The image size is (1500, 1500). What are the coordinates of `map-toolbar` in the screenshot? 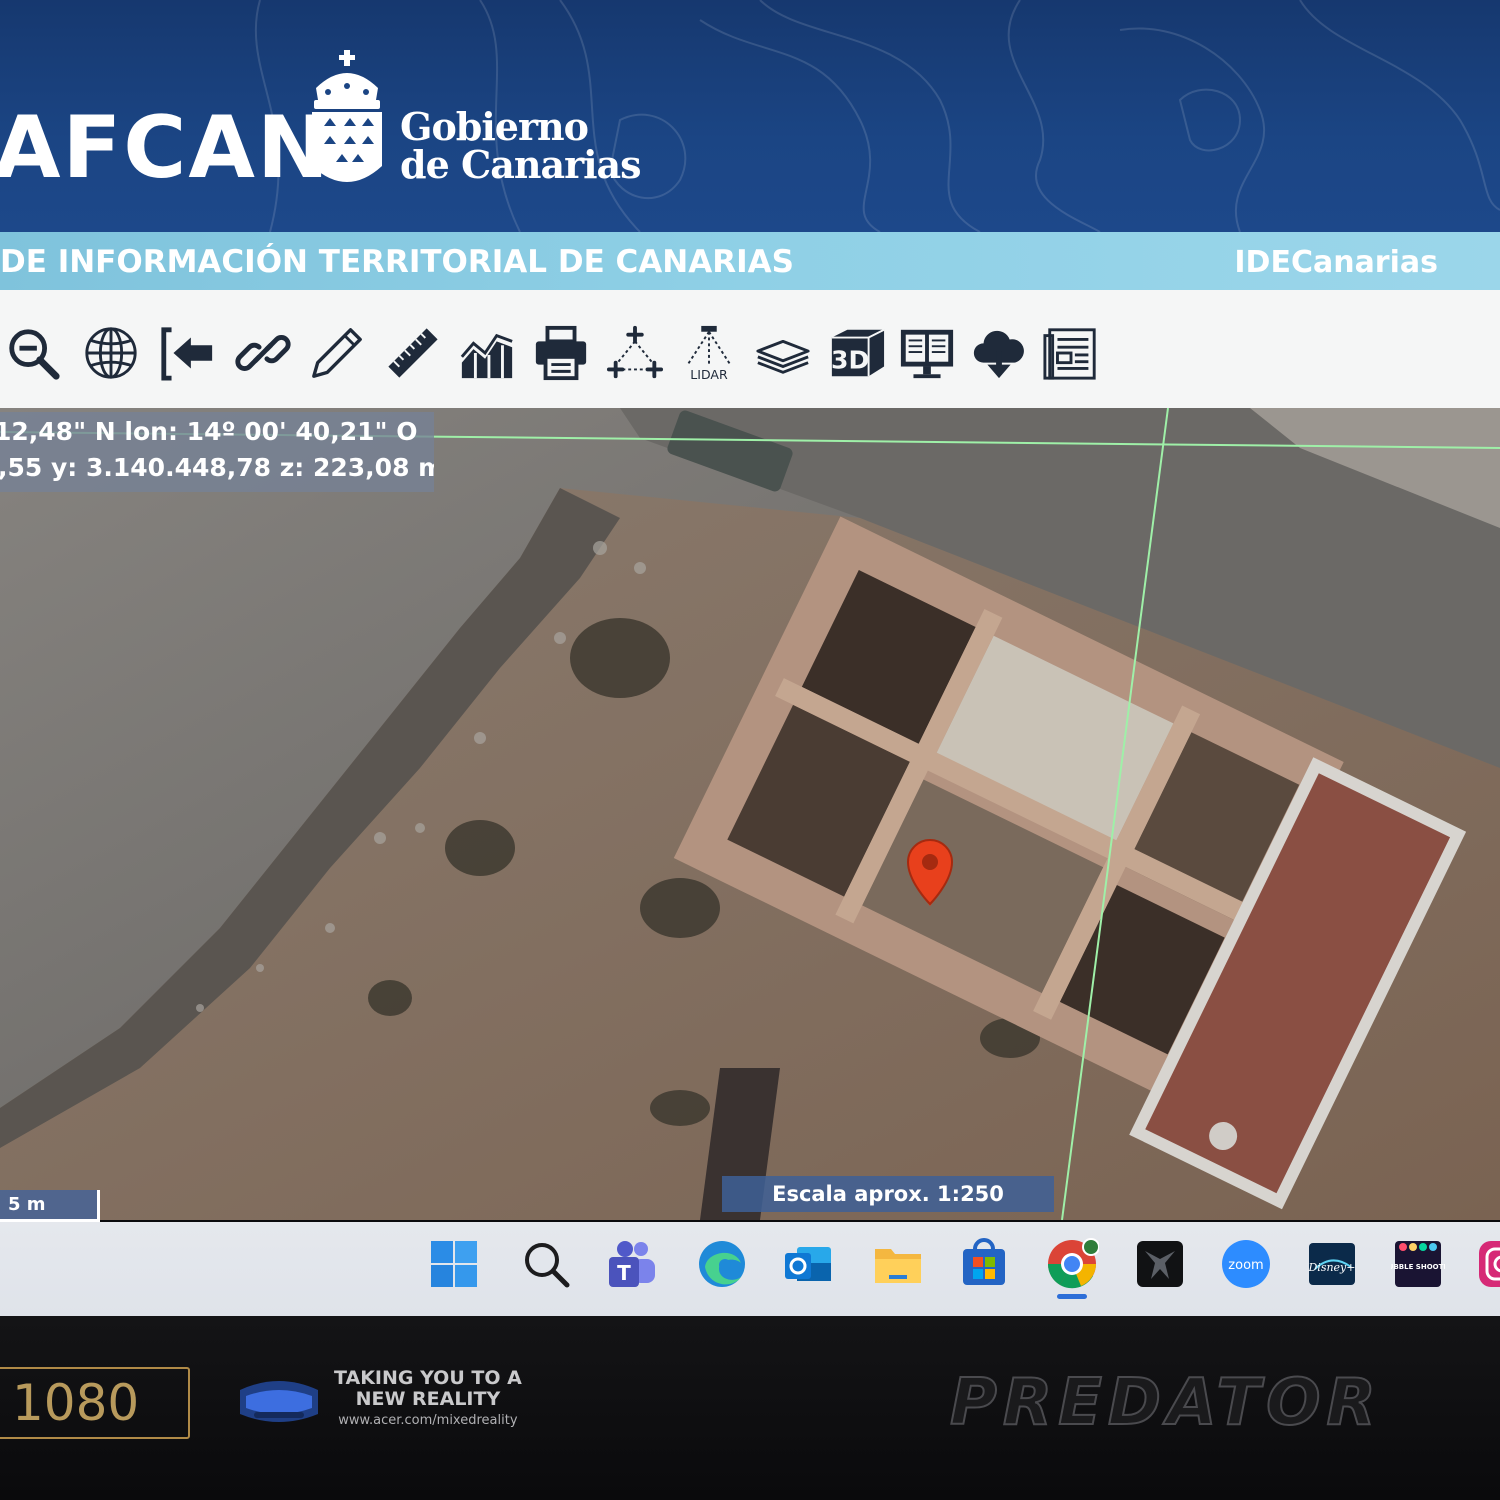 It's located at (750, 349).